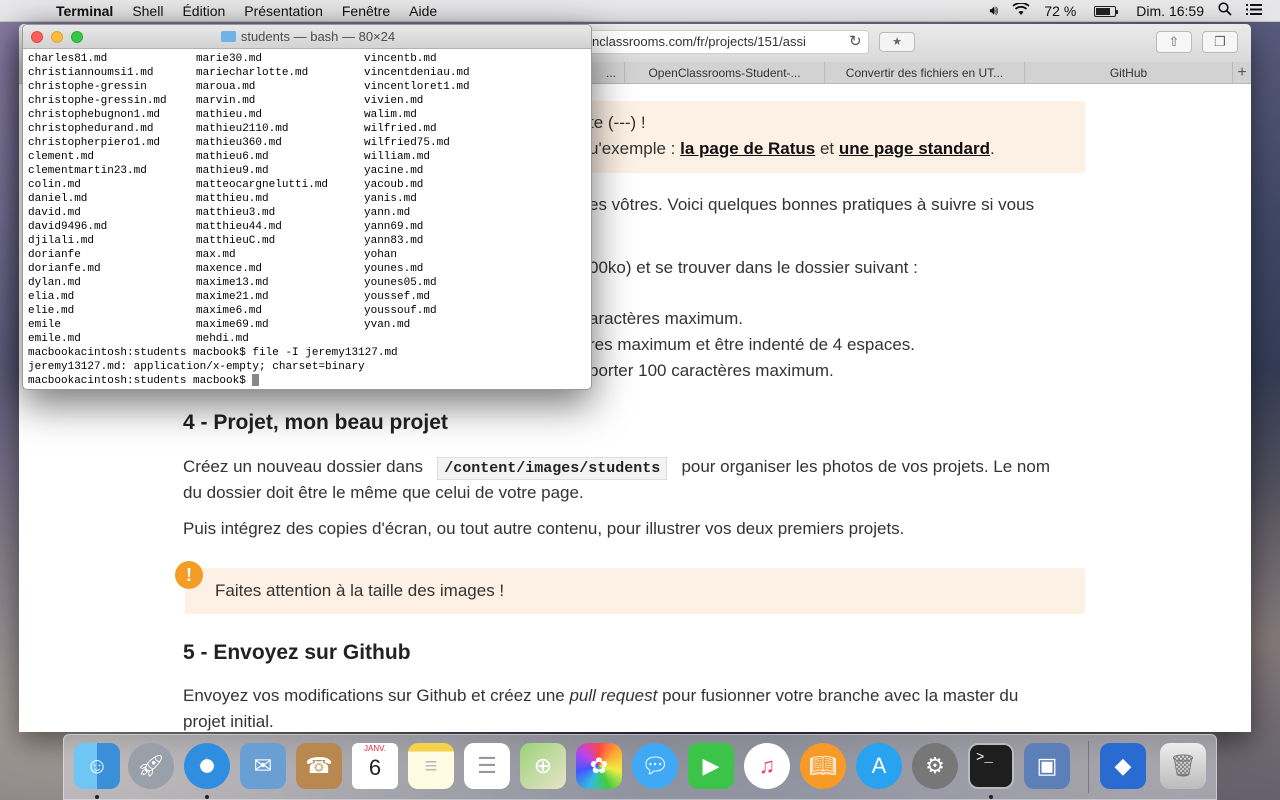  Describe the element at coordinates (1225, 10) in the screenshot. I see `spotlight-icon` at that location.